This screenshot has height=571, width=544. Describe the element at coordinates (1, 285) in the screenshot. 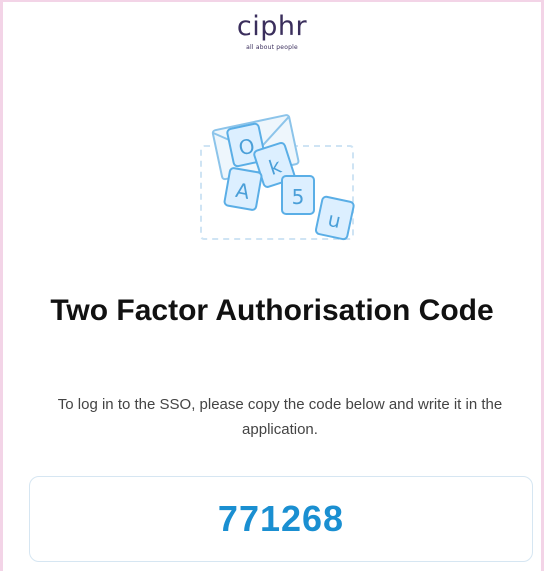

I see `frame-border-left` at that location.